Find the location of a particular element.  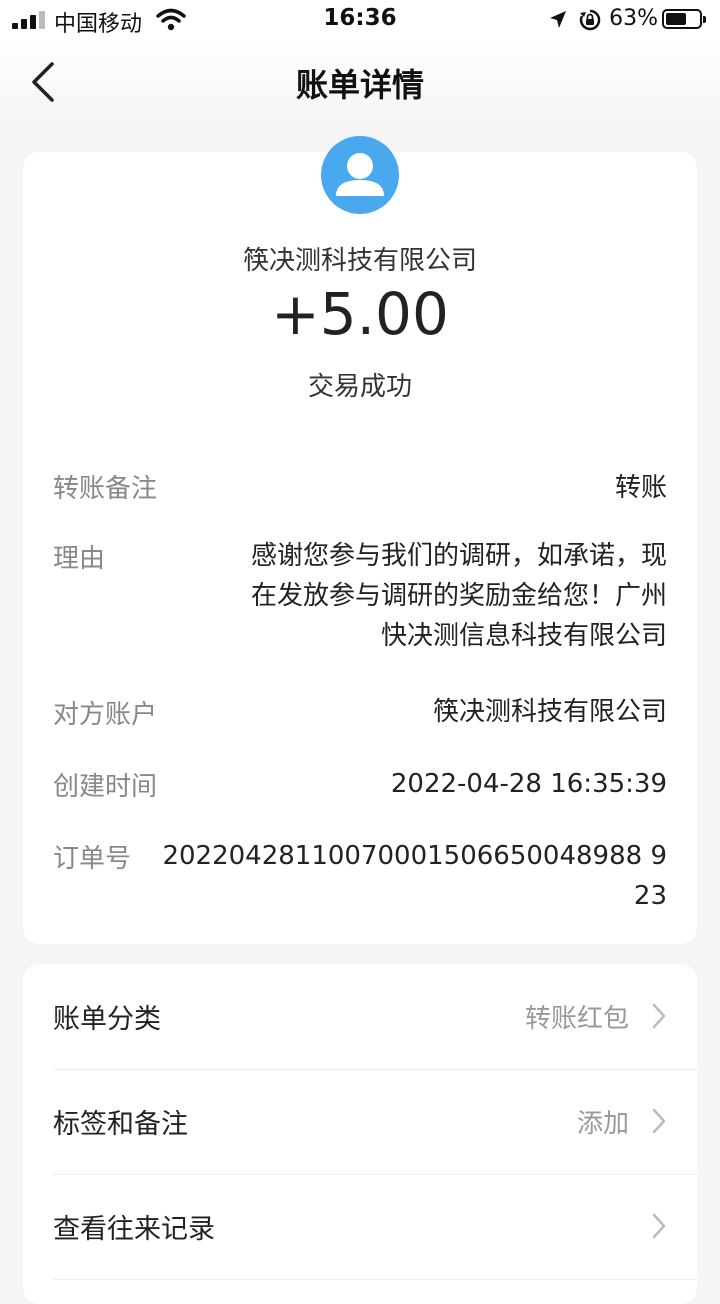

reason-line: 快决测信息科技有限公司 is located at coordinates (523, 636).